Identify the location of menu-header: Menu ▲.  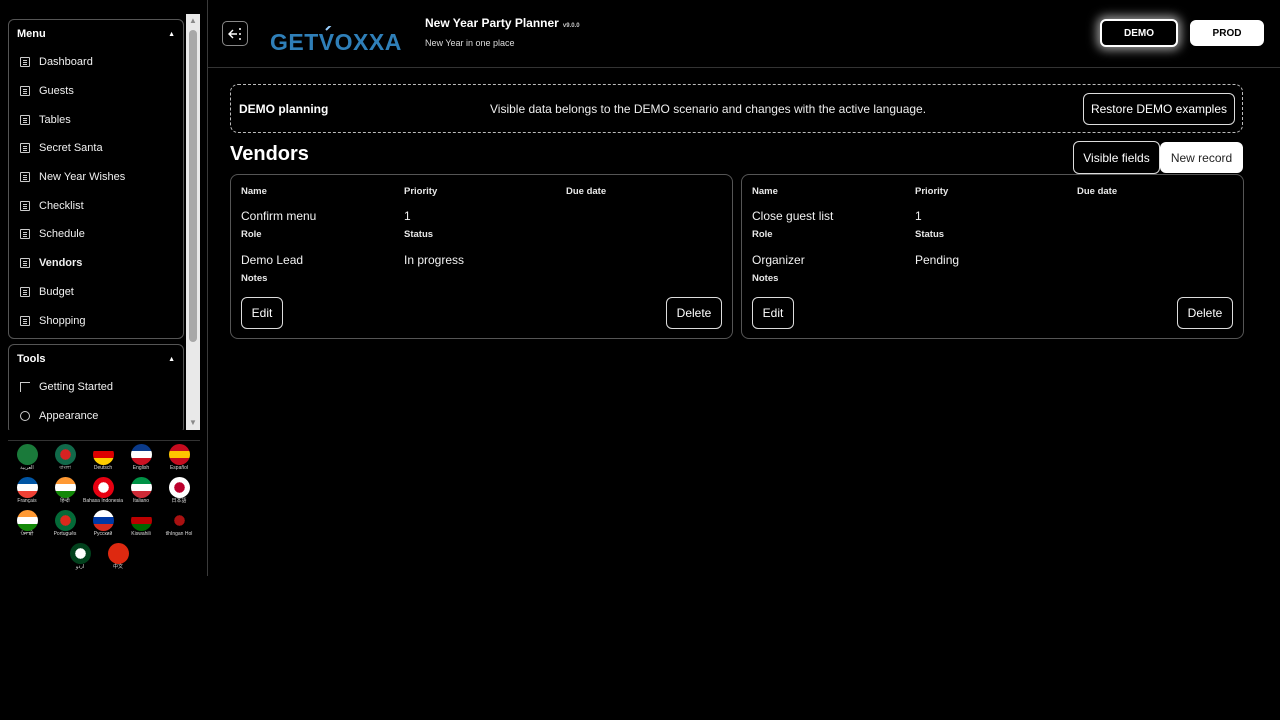
(96, 34).